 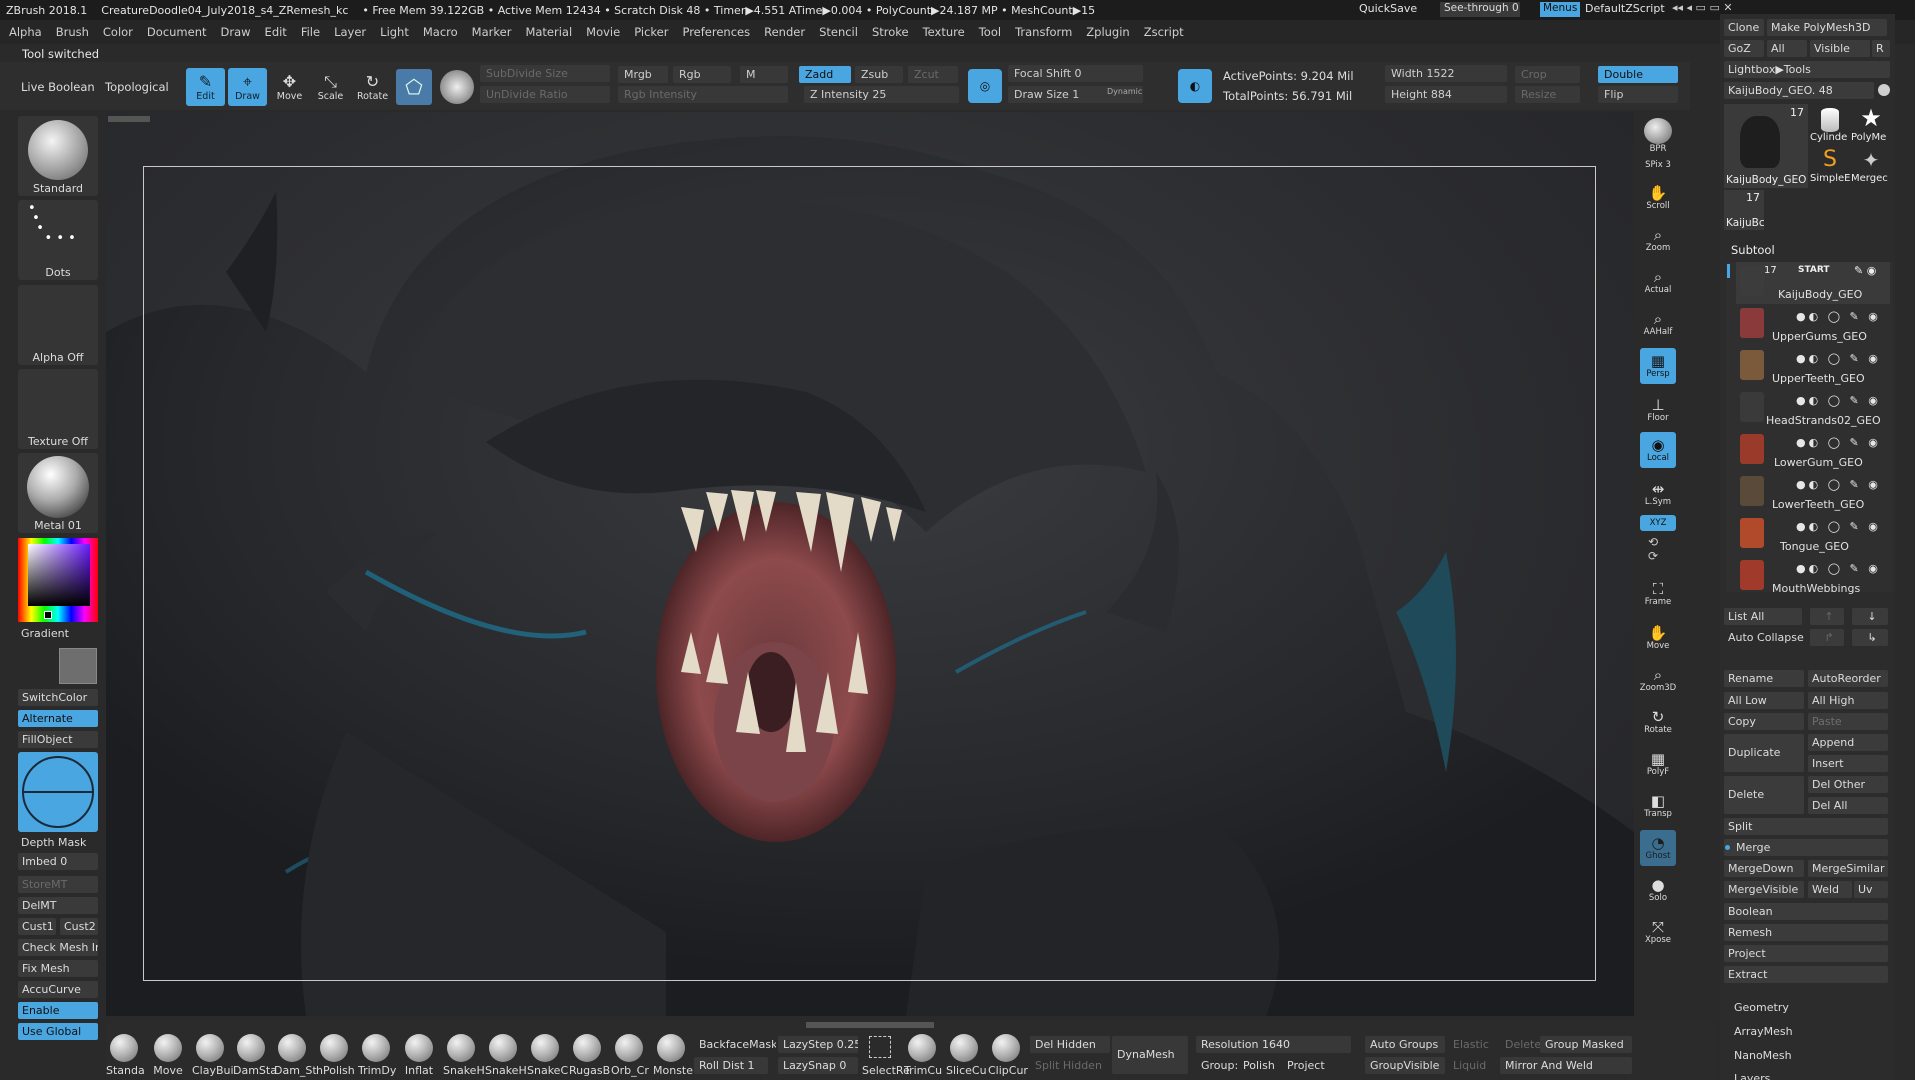 I want to click on height-slider: Height 884, so click(x=1446, y=94).